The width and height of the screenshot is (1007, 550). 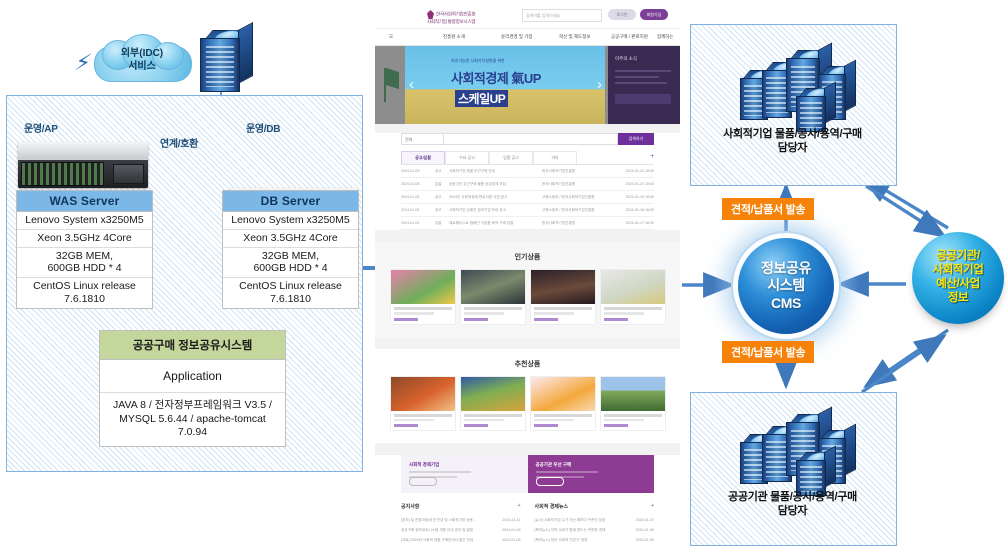 I want to click on list-search-input, so click(x=531, y=139).